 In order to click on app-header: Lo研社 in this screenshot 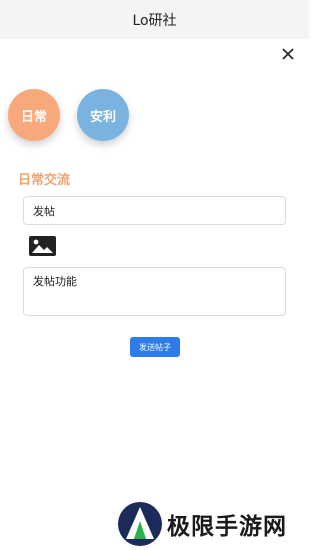, I will do `click(154, 19)`.